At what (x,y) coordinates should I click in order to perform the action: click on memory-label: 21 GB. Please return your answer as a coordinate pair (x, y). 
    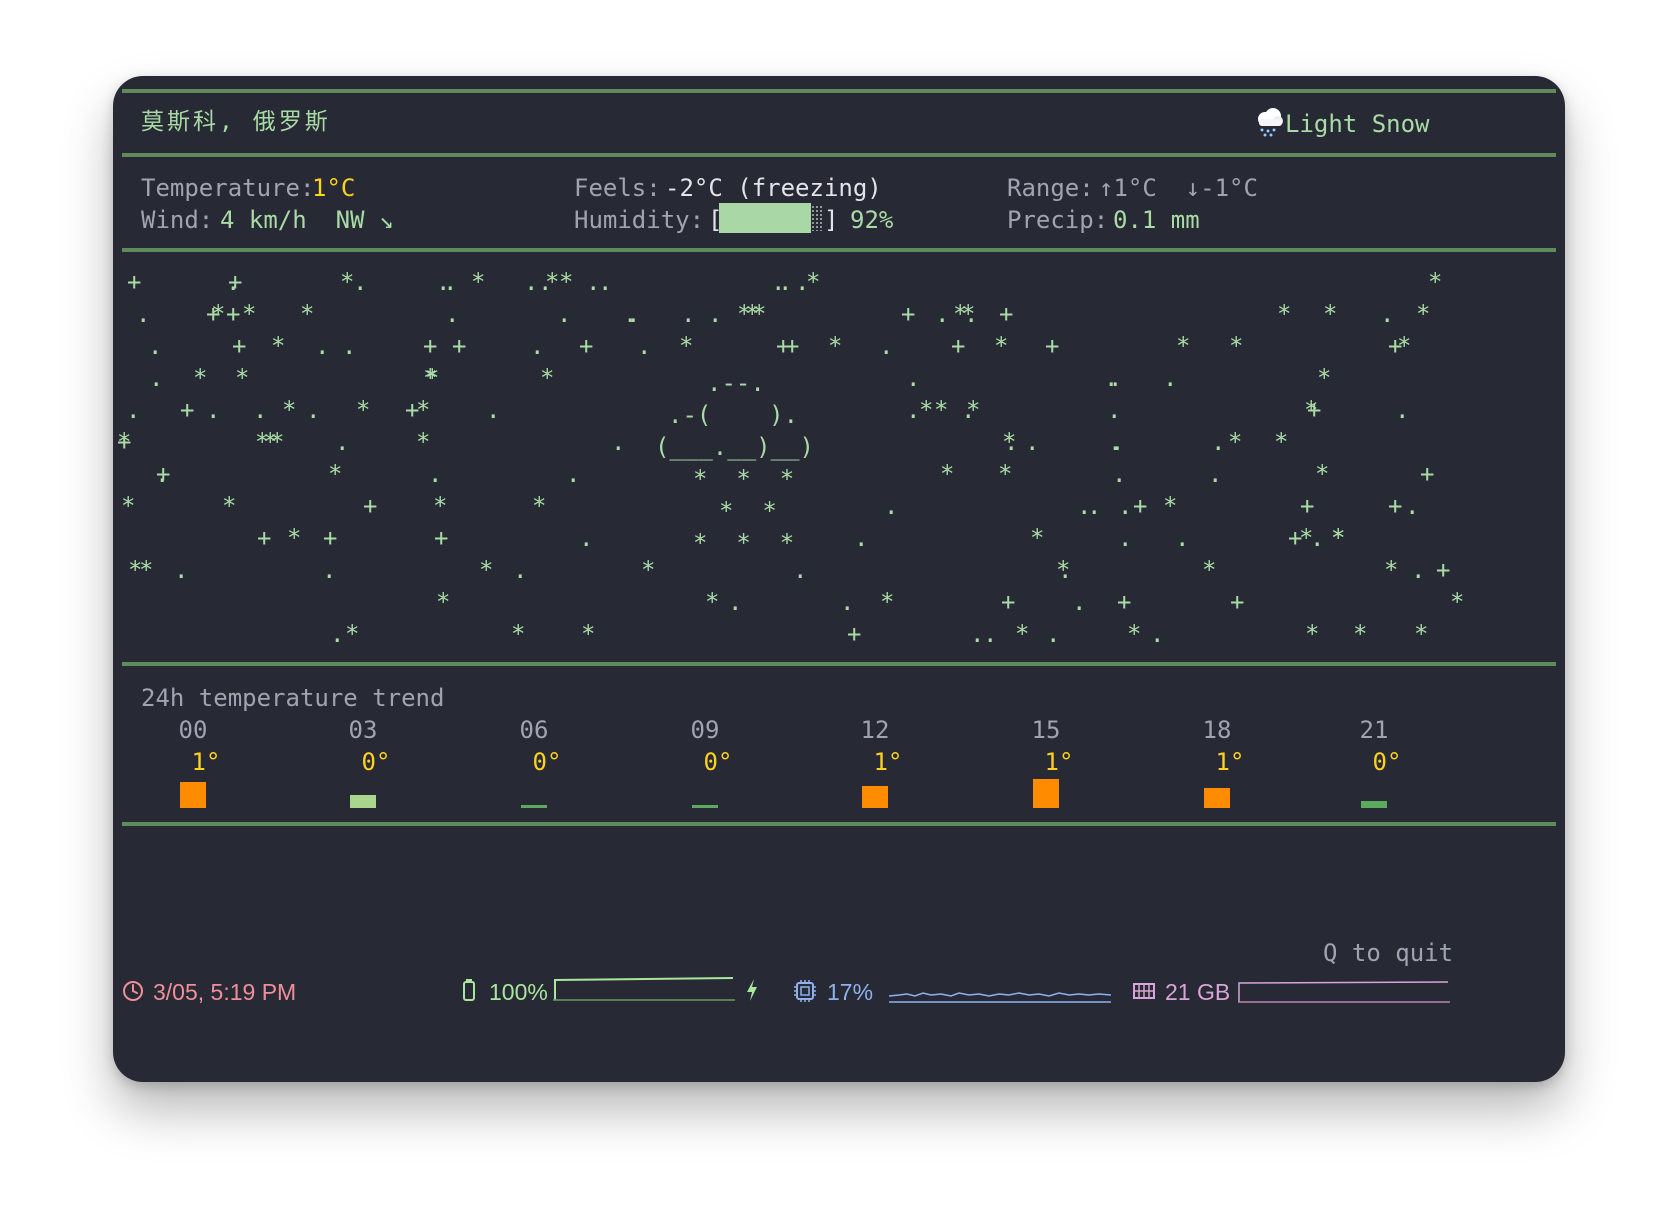
    Looking at the image, I should click on (1198, 992).